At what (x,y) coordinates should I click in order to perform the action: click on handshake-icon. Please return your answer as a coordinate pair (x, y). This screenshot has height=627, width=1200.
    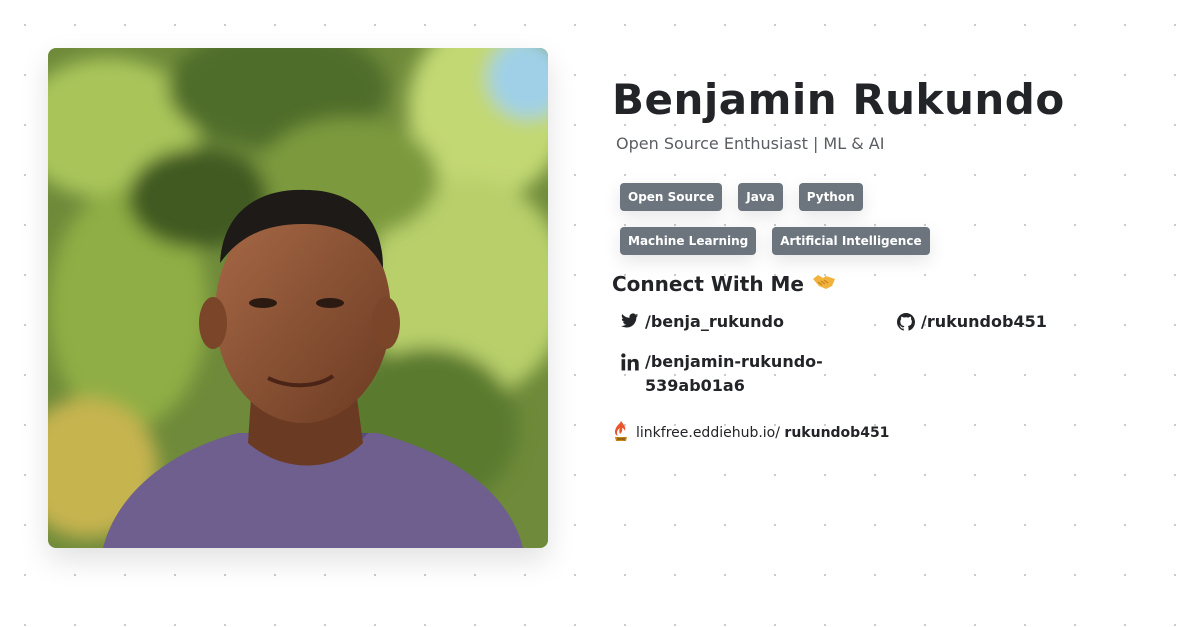
    Looking at the image, I should click on (824, 283).